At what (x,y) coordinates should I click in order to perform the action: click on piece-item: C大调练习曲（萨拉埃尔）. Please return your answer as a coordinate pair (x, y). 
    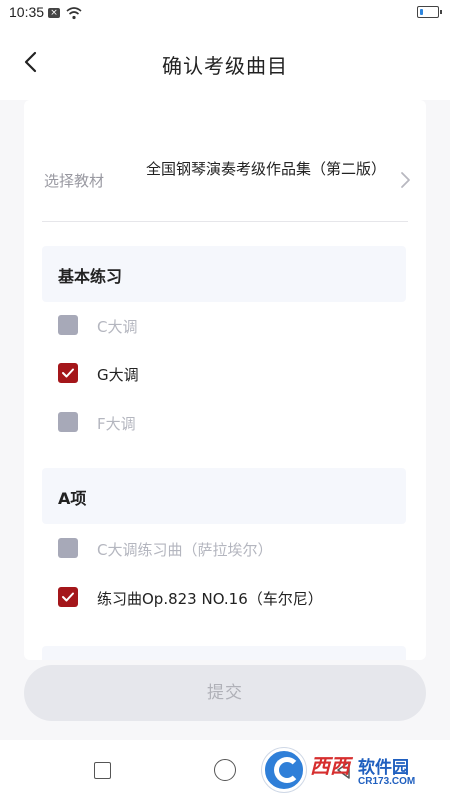
    Looking at the image, I should click on (224, 549).